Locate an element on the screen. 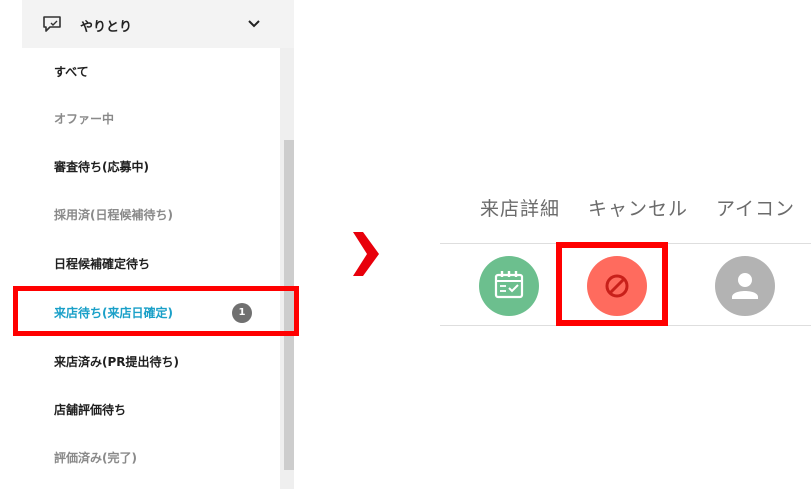 The width and height of the screenshot is (811, 489). sidebar-item-all: すべて is located at coordinates (151, 72).